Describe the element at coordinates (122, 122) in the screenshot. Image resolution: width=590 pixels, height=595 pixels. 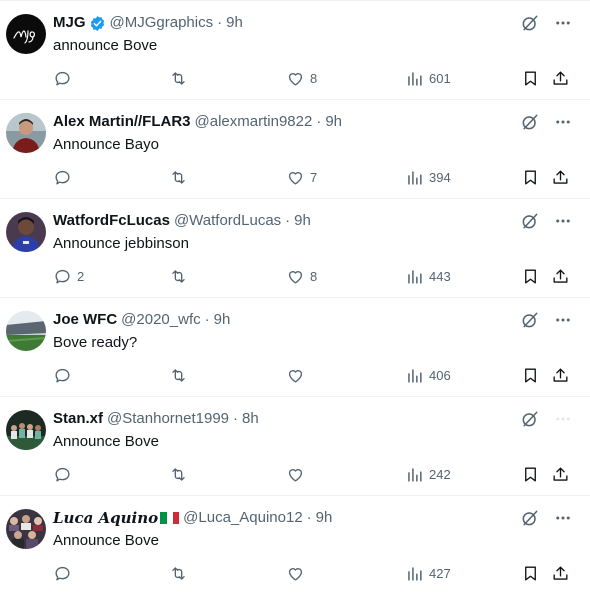
I see `display-name: Alex Martin//FLAR3` at that location.